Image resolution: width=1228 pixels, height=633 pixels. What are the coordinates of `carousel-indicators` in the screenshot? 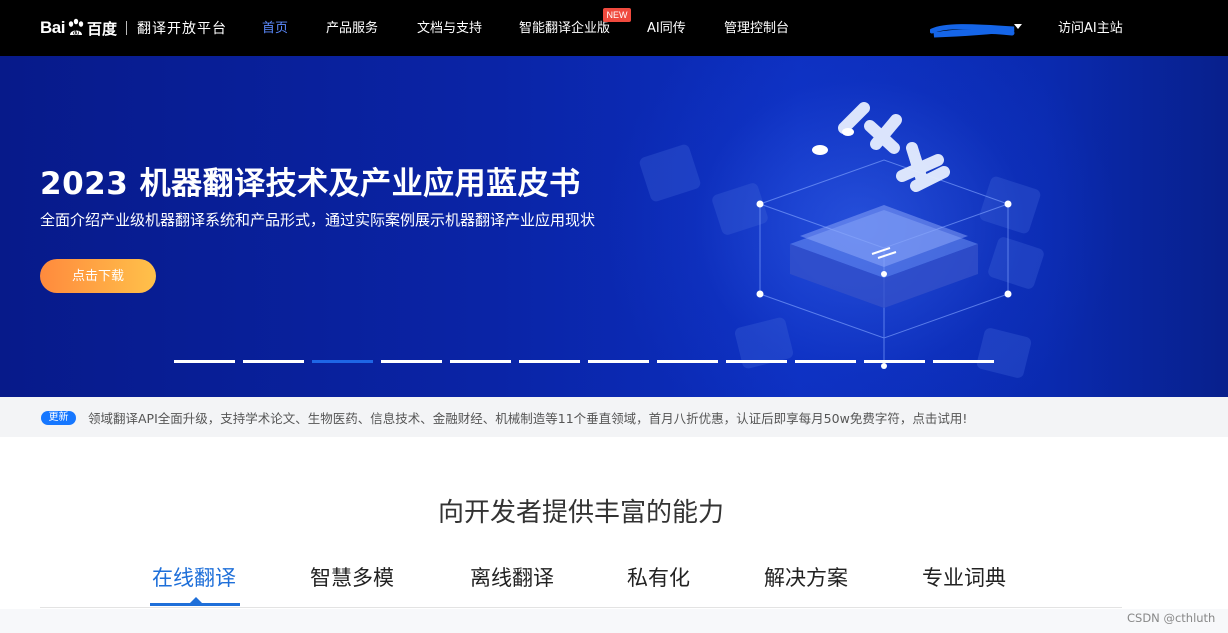 It's located at (588, 362).